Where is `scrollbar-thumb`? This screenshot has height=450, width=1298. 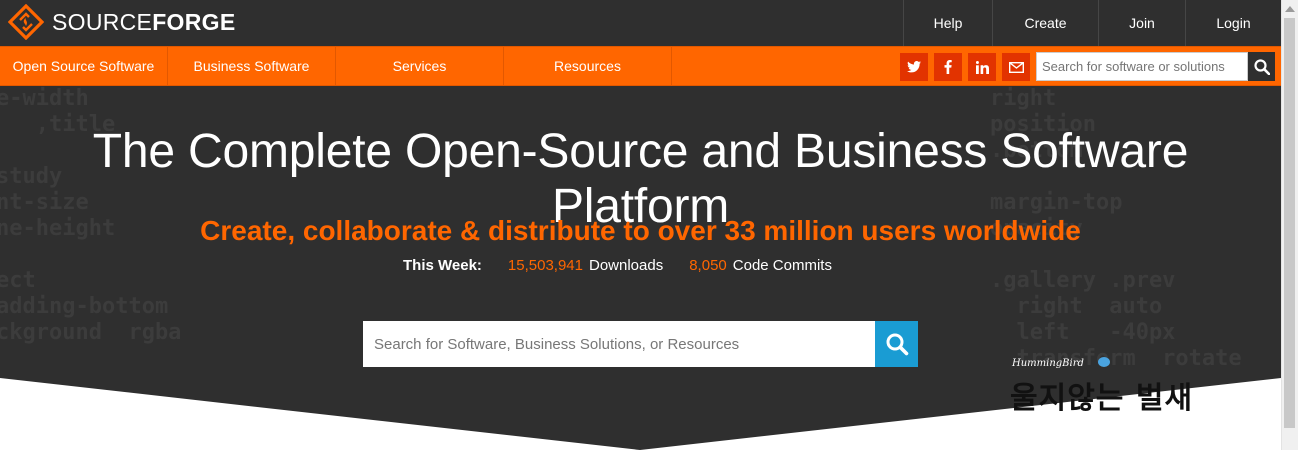 scrollbar-thumb is located at coordinates (1289, 223).